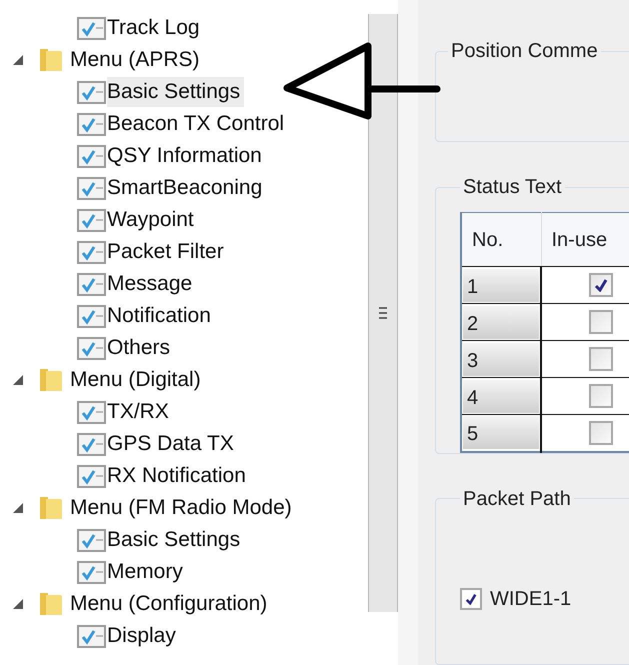 This screenshot has height=665, width=629. Describe the element at coordinates (197, 124) in the screenshot. I see `tree-item: Beacon TX Control` at that location.